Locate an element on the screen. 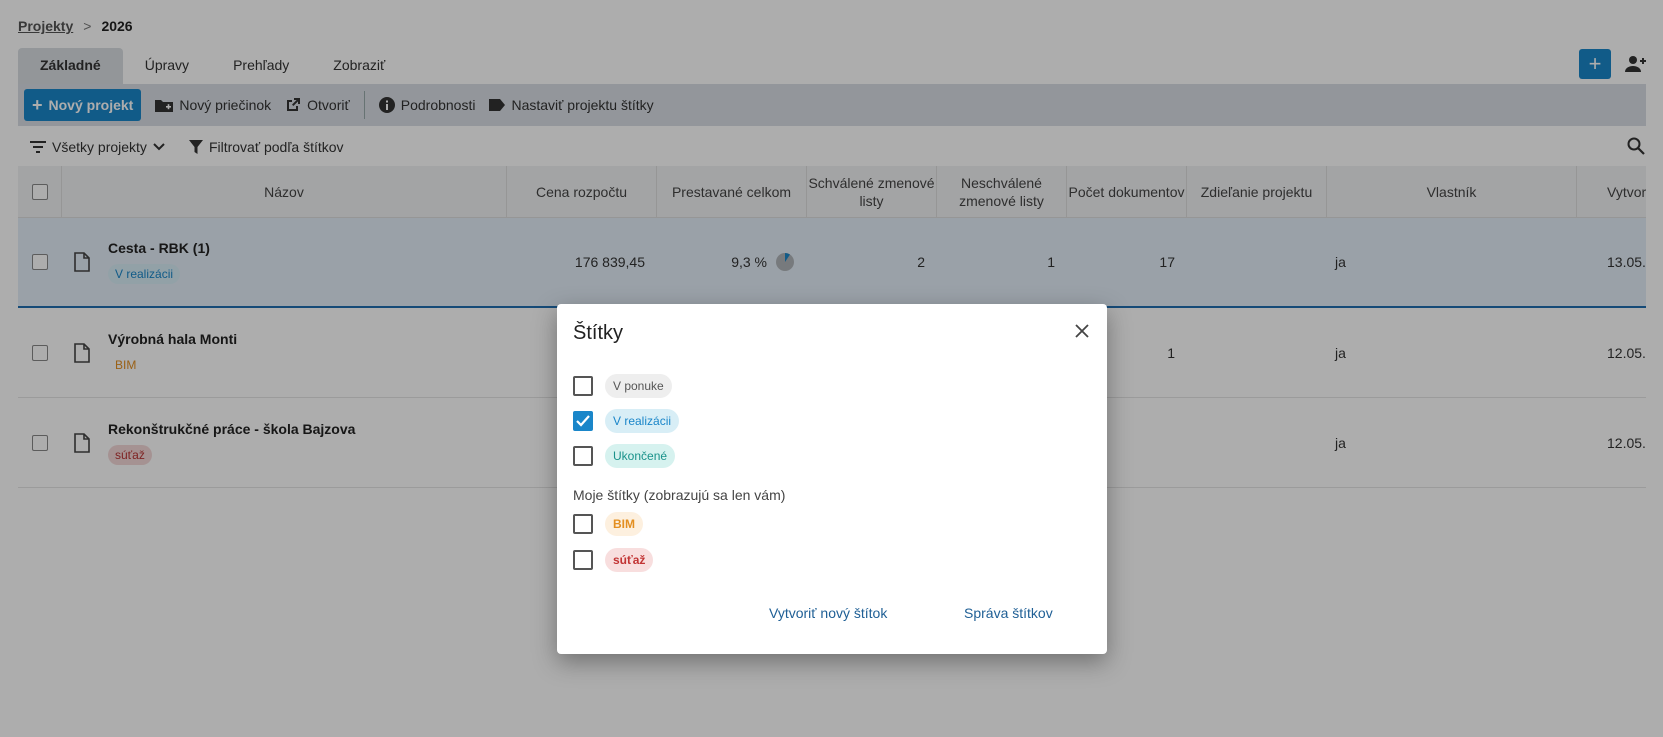 This screenshot has height=737, width=1663. create-tag-button: Vytvoriť nový štítok is located at coordinates (828, 613).